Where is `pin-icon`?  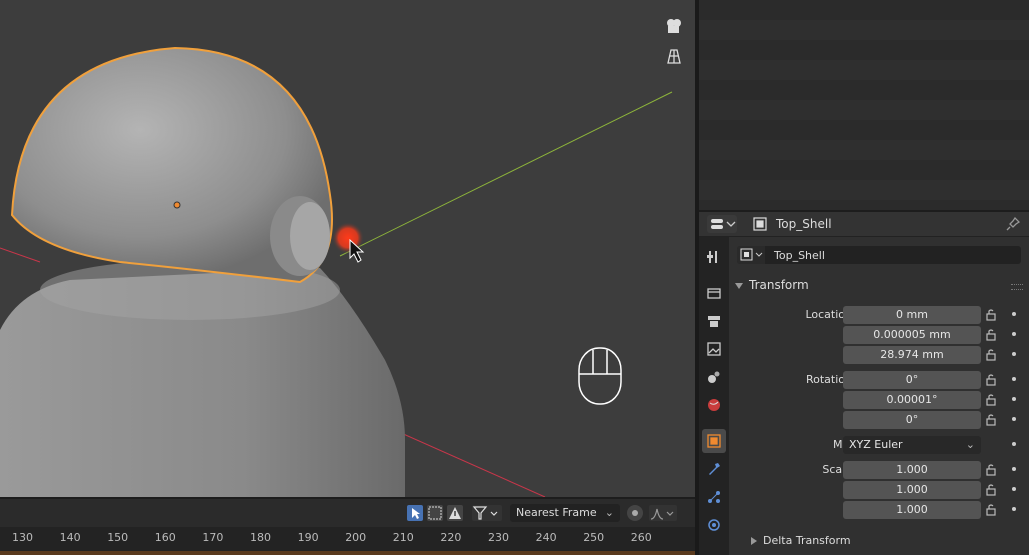 pin-icon is located at coordinates (1013, 225).